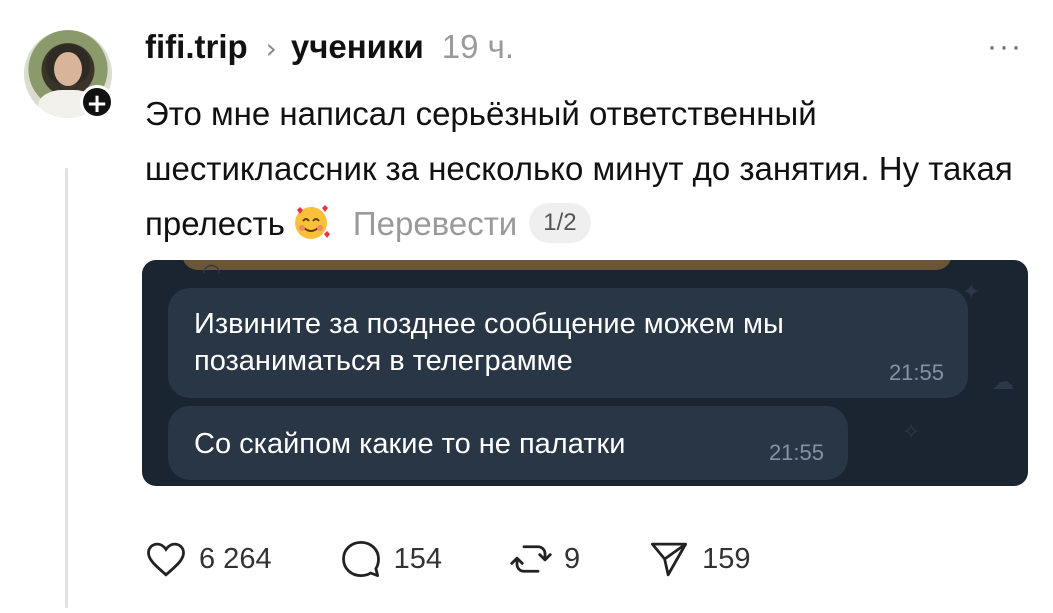 The width and height of the screenshot is (1053, 613). I want to click on background-doodle: ☁, so click(1003, 382).